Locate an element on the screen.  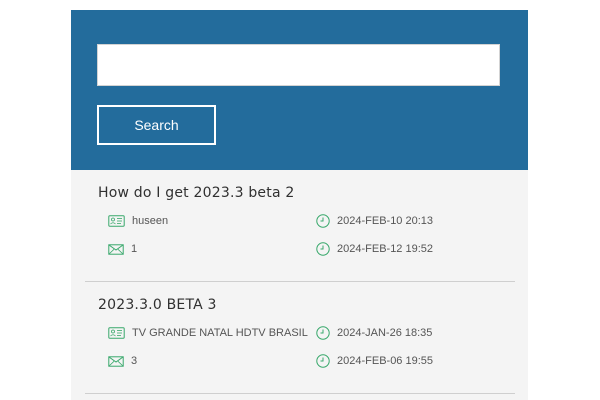
created-meta: 2024-JAN-26 18:35 is located at coordinates (374, 333).